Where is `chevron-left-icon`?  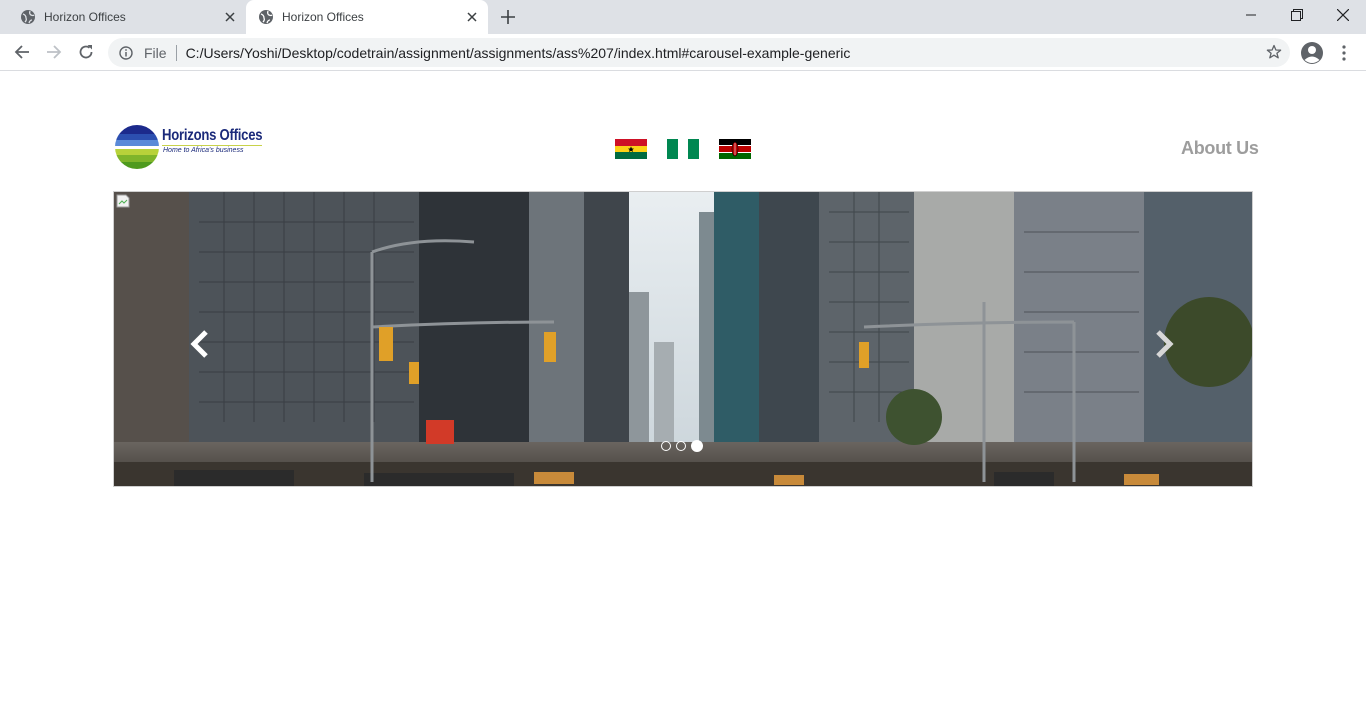
chevron-left-icon is located at coordinates (199, 344).